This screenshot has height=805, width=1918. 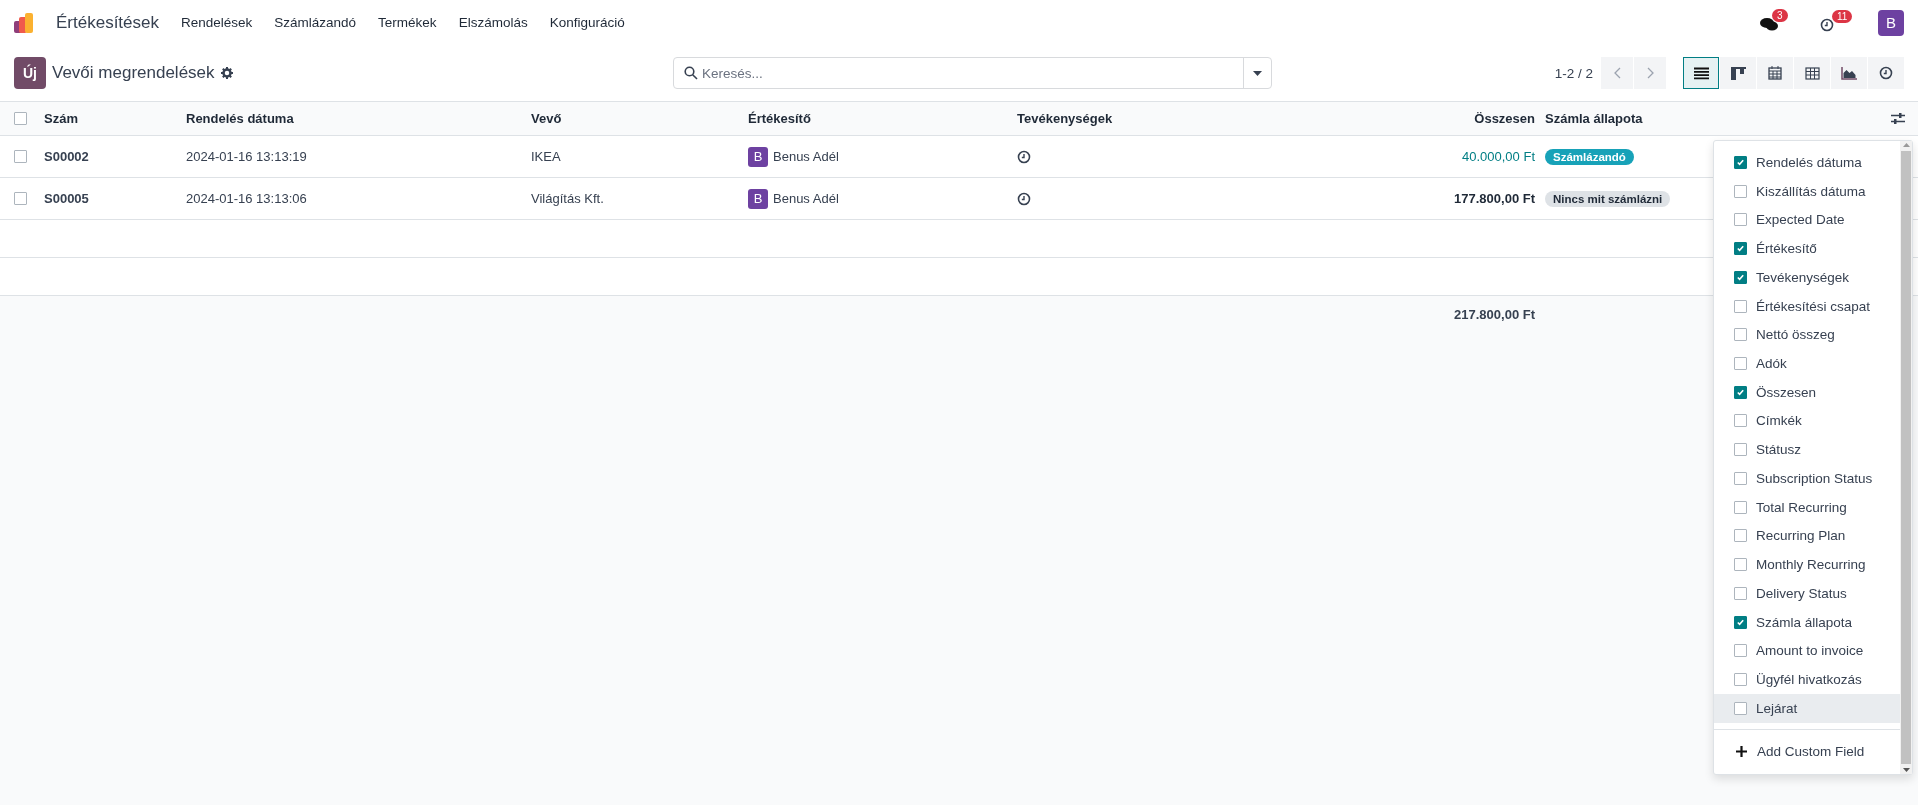 What do you see at coordinates (226, 73) in the screenshot?
I see `settings-icon` at bounding box center [226, 73].